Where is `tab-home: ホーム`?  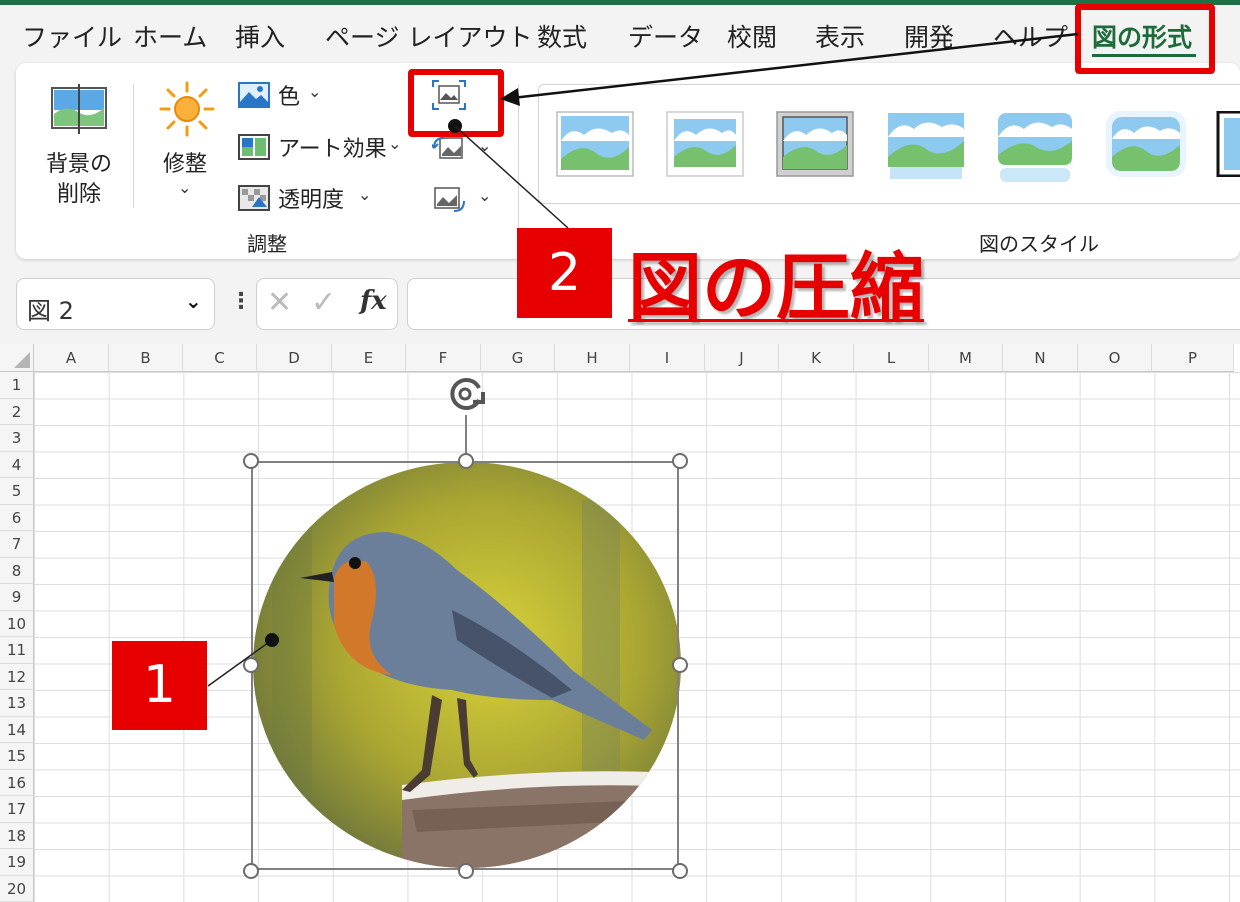 tab-home: ホーム is located at coordinates (170, 36).